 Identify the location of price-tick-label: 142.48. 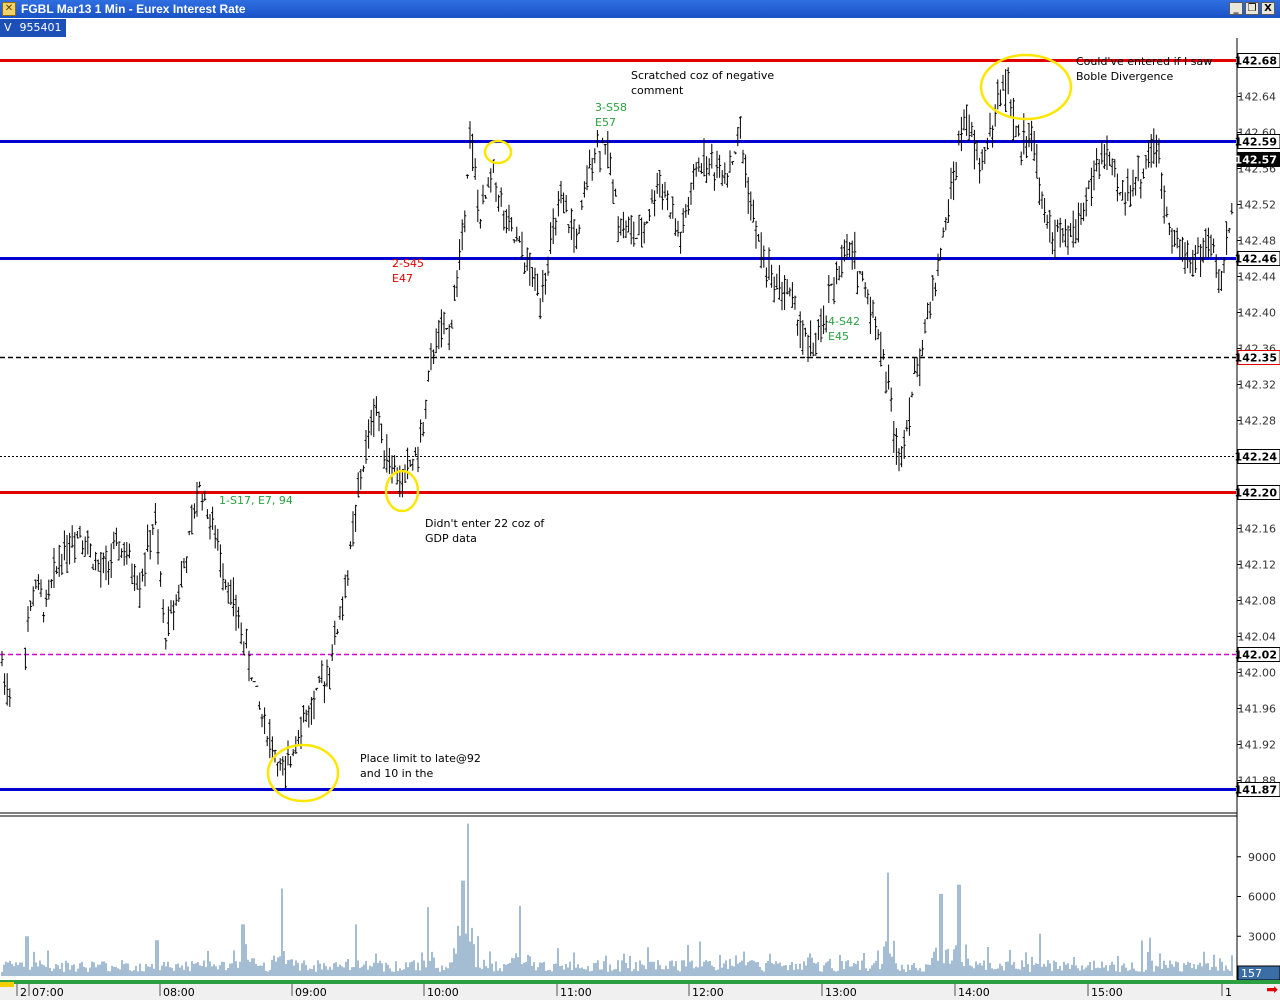
(1257, 241).